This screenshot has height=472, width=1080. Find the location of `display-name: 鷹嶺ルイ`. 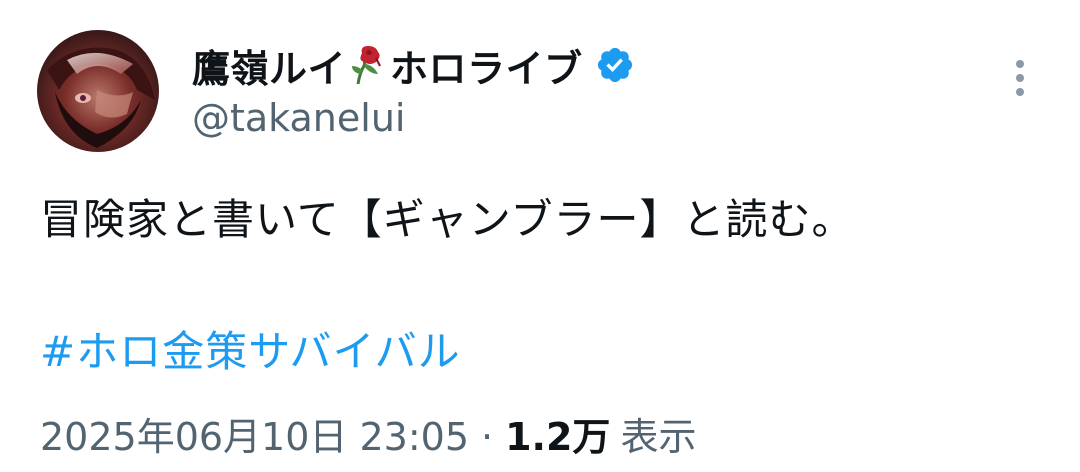

display-name: 鷹嶺ルイ is located at coordinates (269, 65).